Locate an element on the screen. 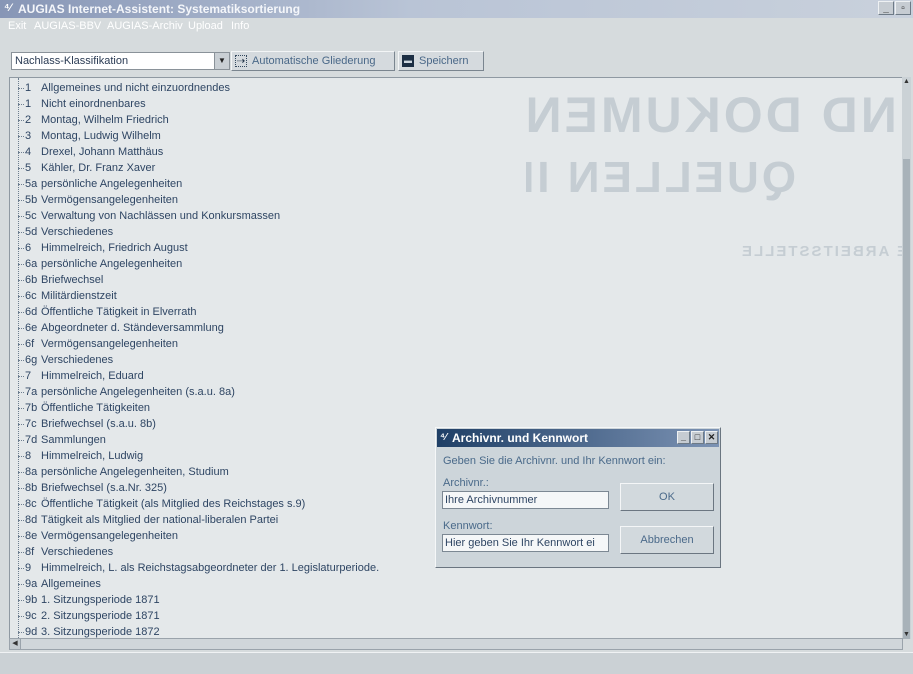 This screenshot has width=913, height=674. menu-exit: Exit is located at coordinates (17, 26).